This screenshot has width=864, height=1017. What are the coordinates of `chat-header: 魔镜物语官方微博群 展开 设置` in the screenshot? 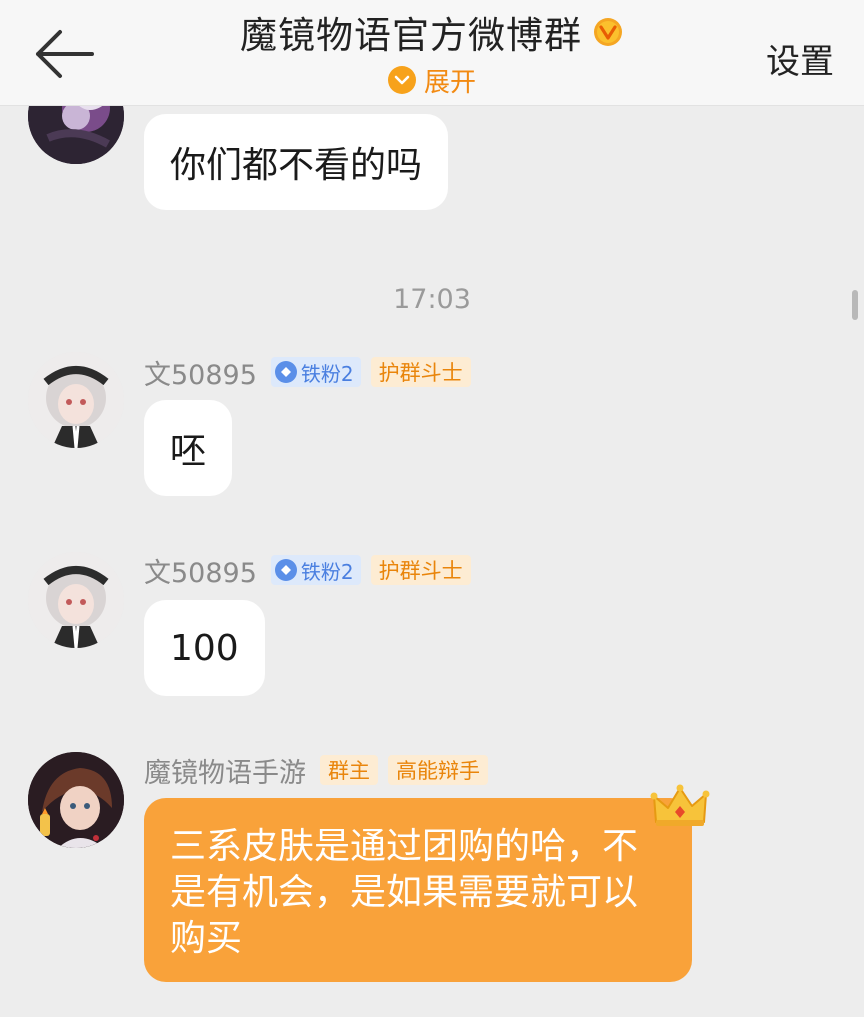 It's located at (432, 53).